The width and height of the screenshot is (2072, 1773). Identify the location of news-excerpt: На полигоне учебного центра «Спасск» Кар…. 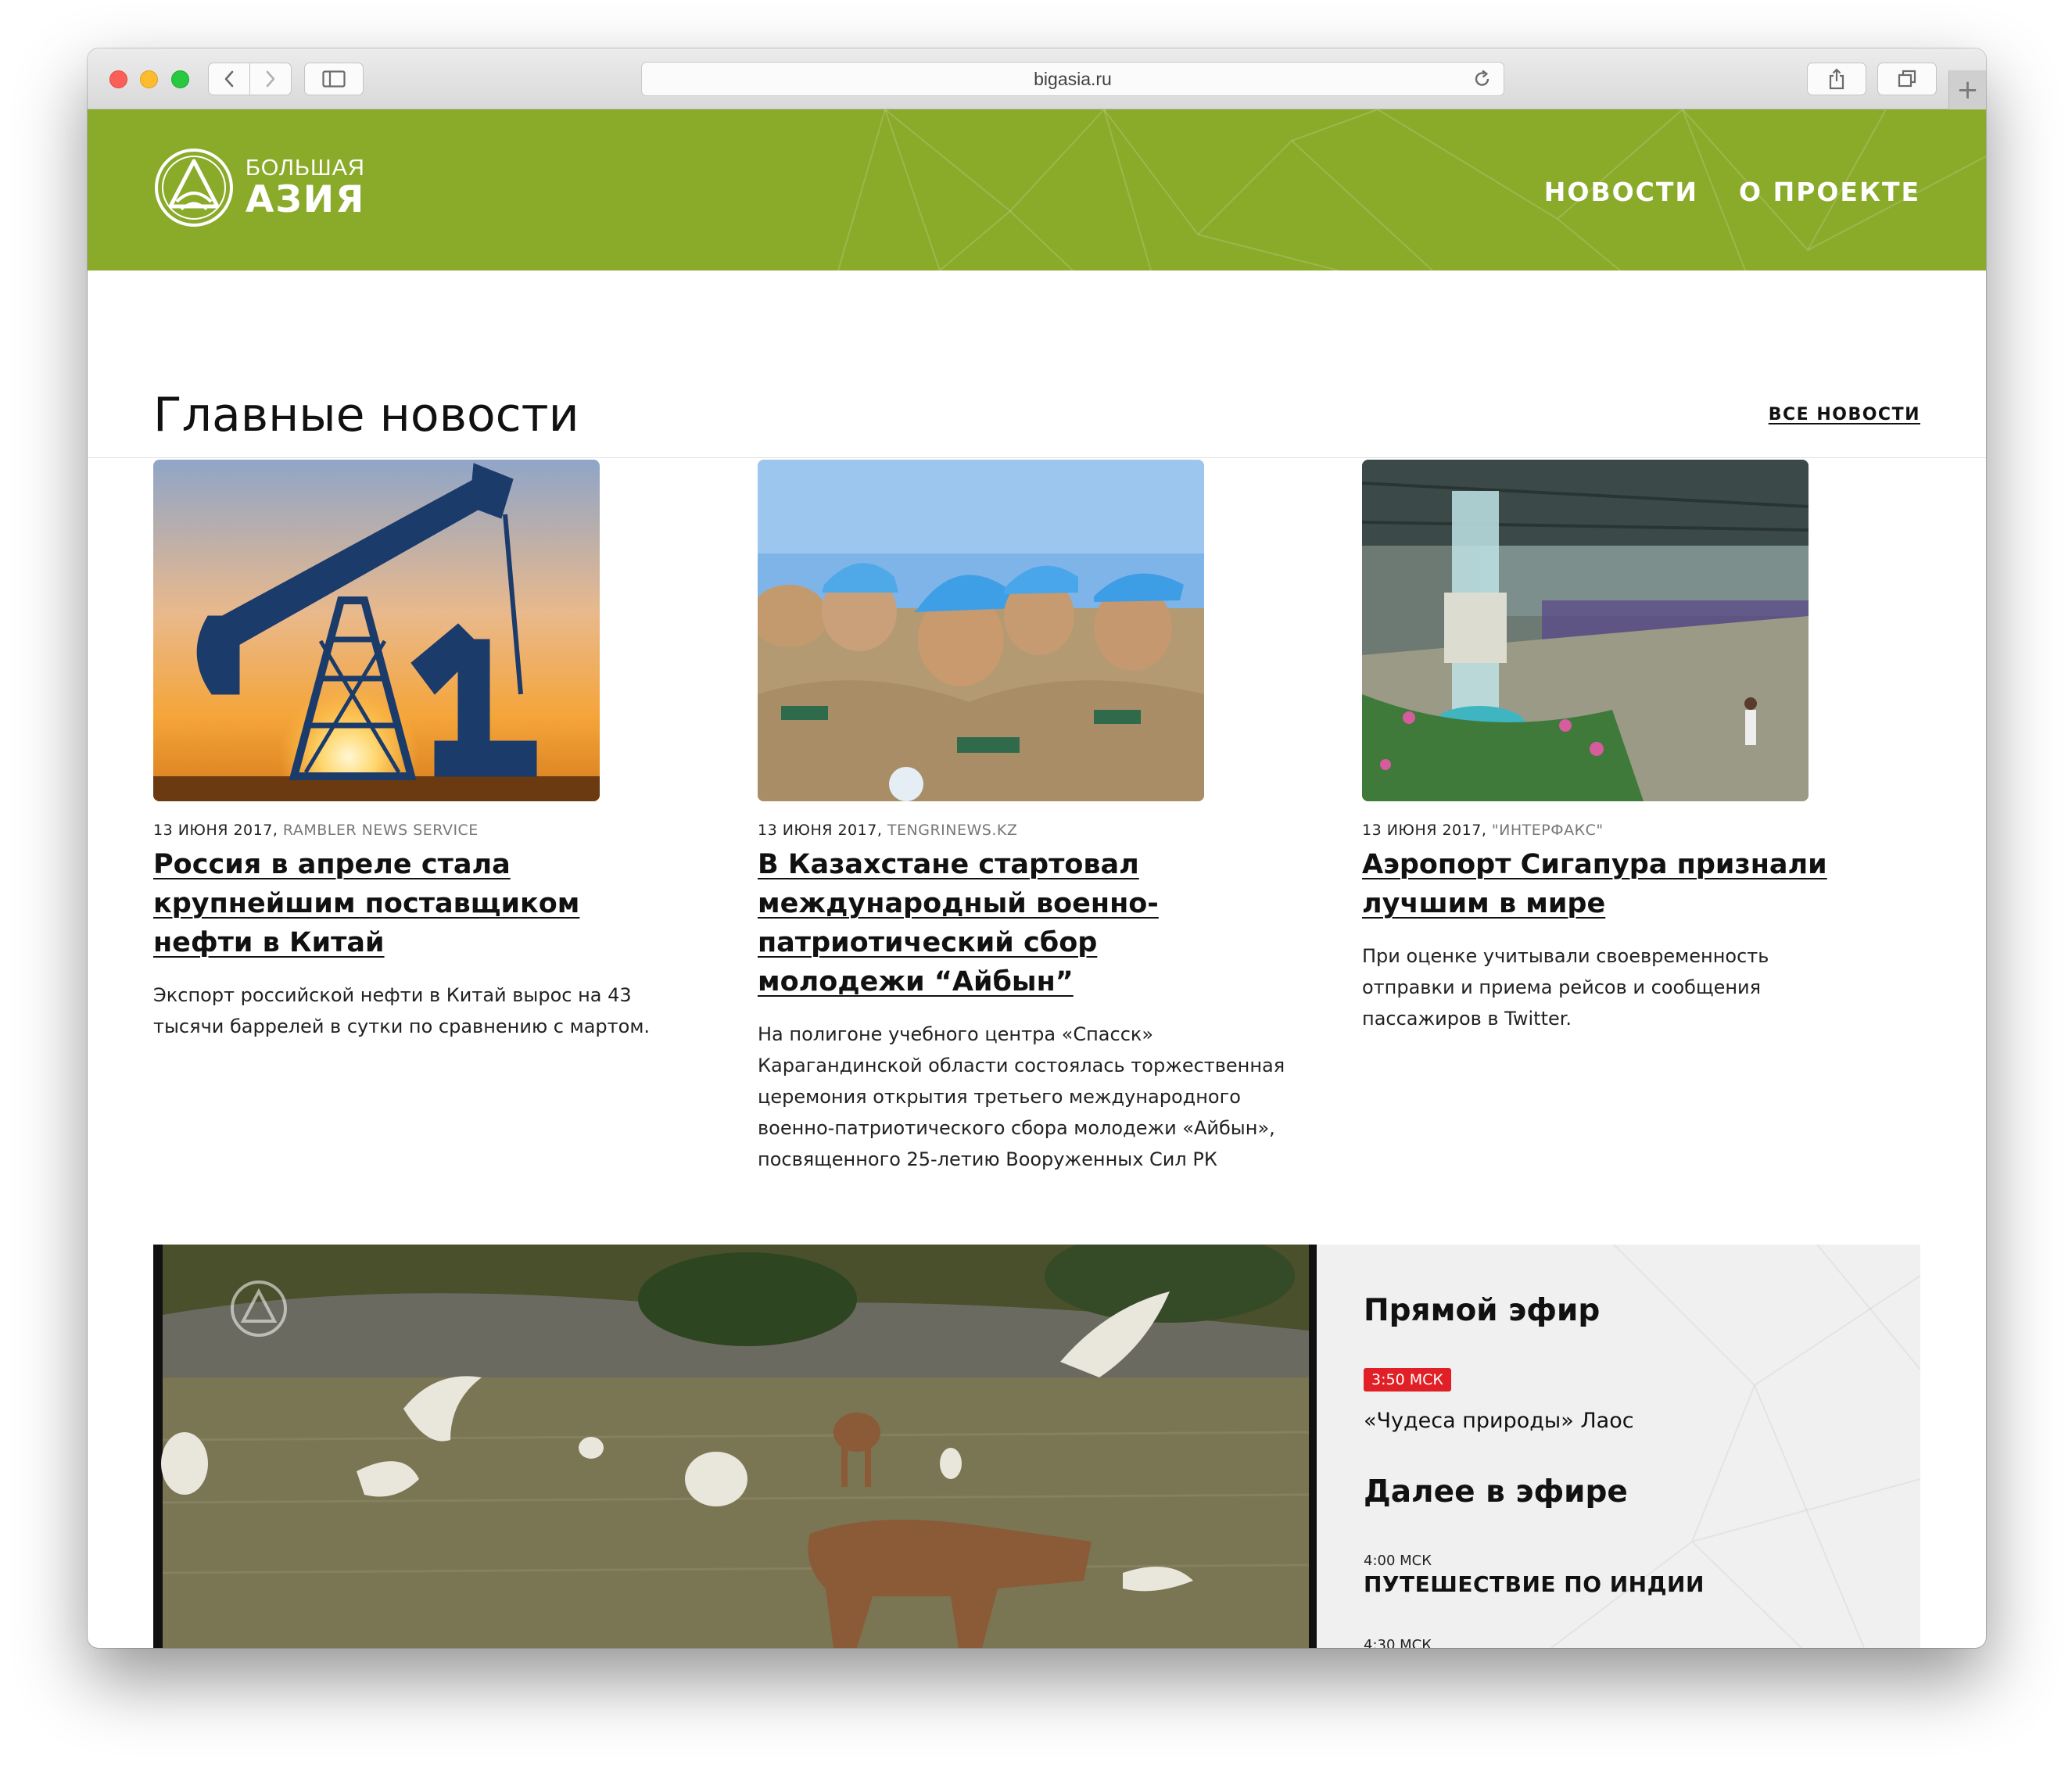
(1021, 1097).